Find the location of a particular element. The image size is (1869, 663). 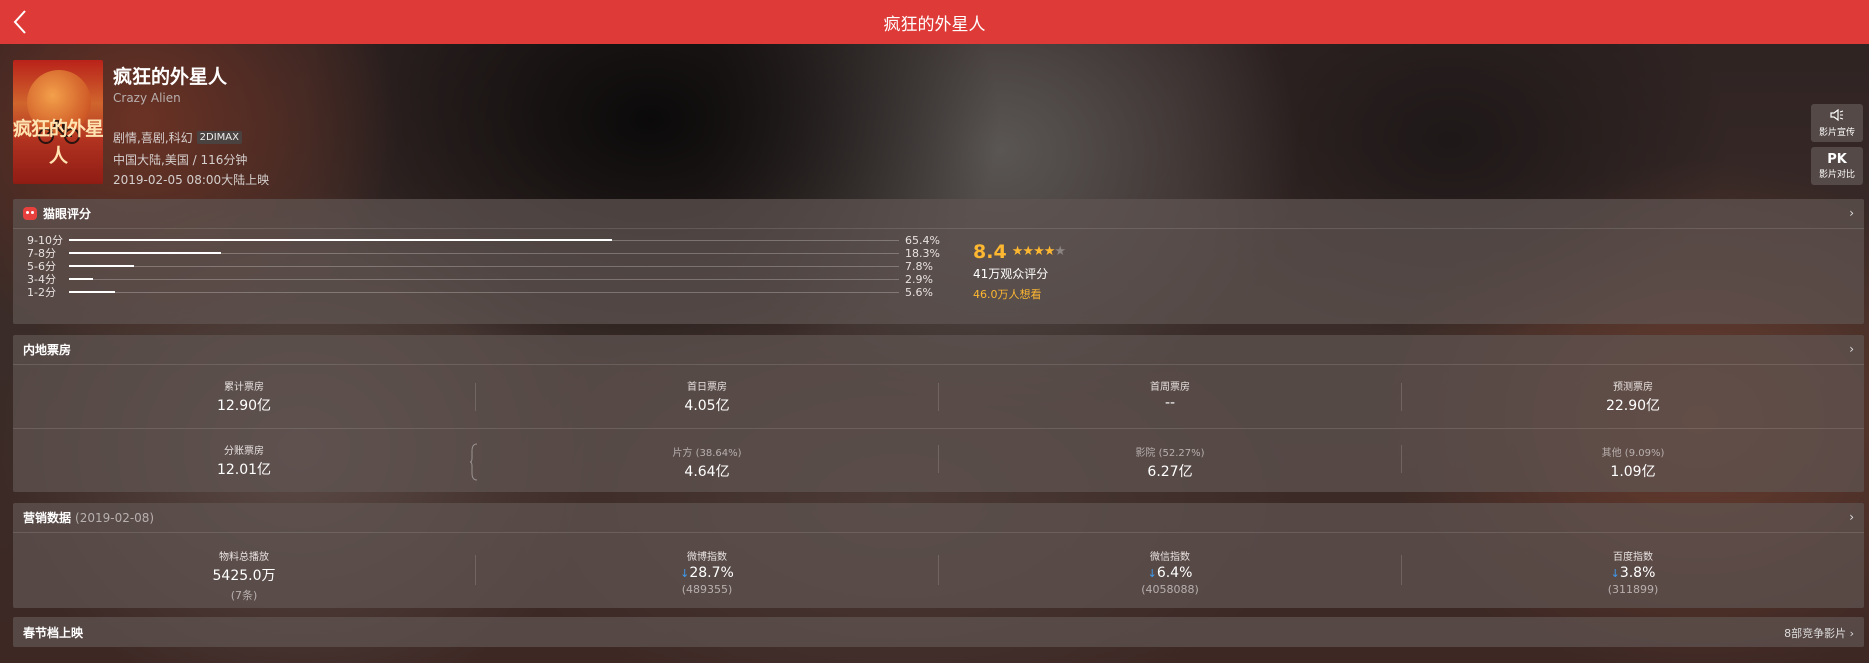

stat-sub: (7条) is located at coordinates (244, 595).